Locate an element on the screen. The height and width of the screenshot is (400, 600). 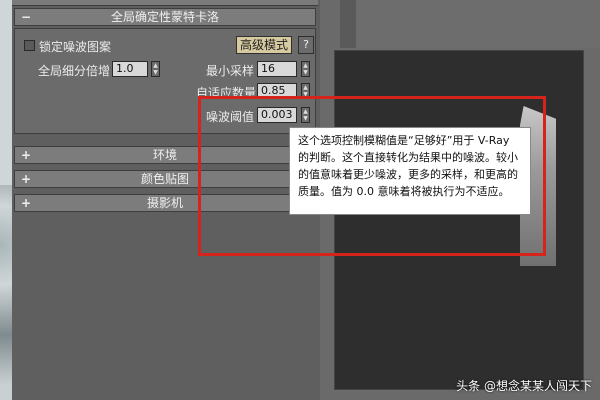
advanced-mode-button: 高级模式 is located at coordinates (264, 45).